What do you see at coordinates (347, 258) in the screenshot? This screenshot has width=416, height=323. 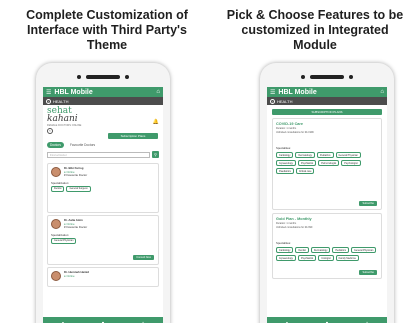 I see `chip: Family Medicine` at bounding box center [347, 258].